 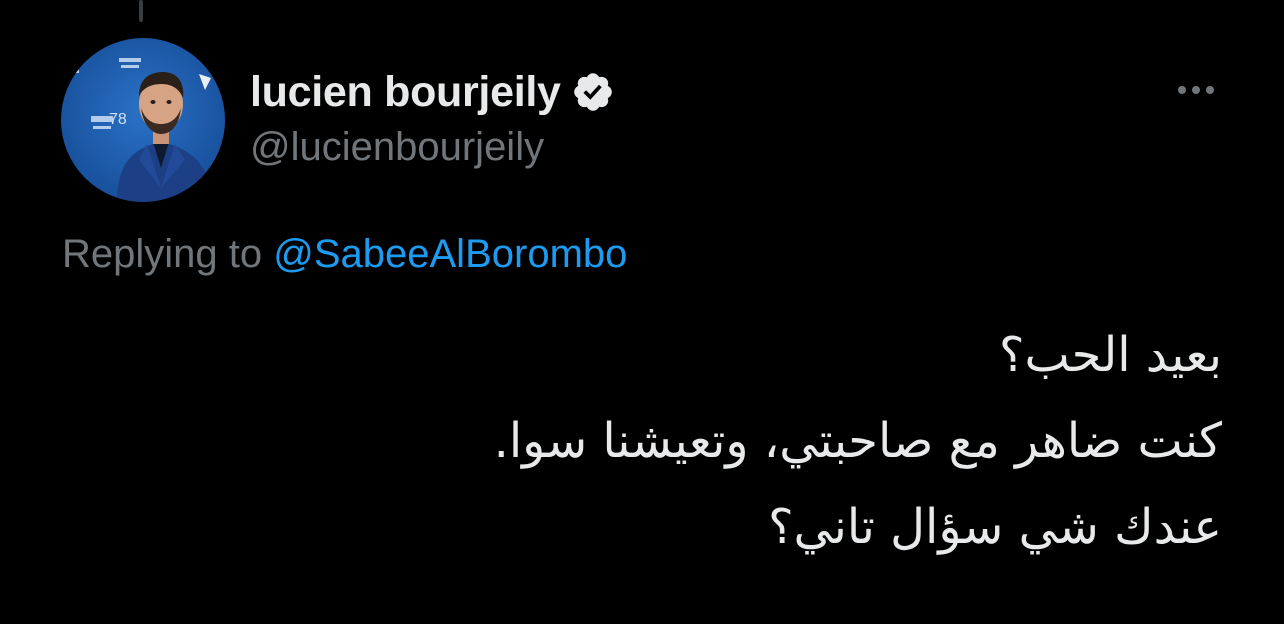 I want to click on tweet-text-line: كنت ضاهر مع صاحبتي، وتعيشنا سوا., so click(x=857, y=441).